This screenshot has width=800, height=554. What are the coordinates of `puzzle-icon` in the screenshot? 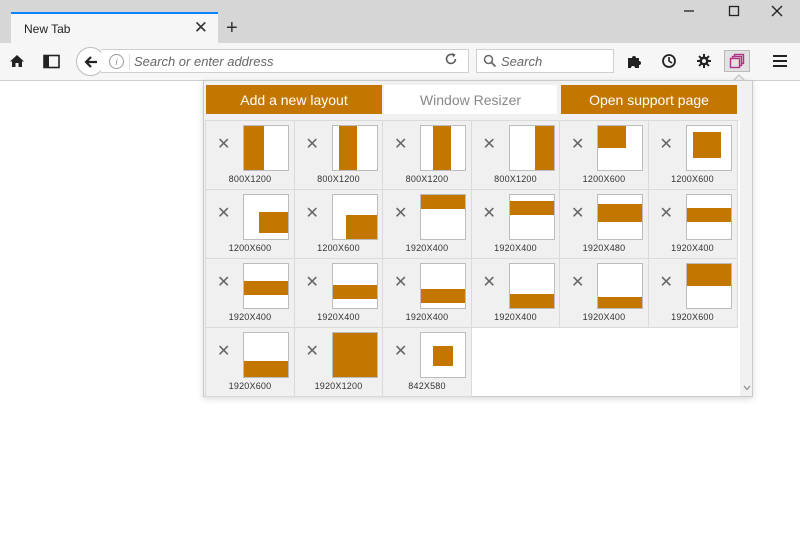 It's located at (634, 61).